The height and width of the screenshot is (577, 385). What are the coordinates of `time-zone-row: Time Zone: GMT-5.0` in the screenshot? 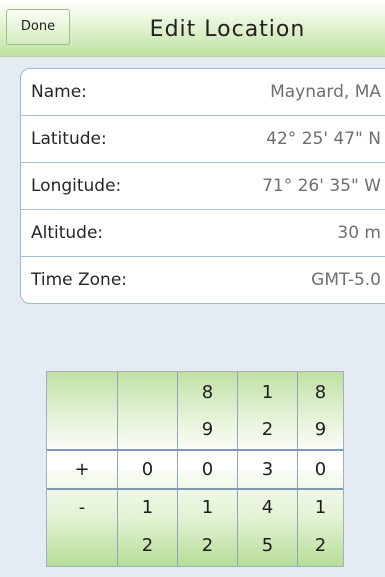 It's located at (203, 280).